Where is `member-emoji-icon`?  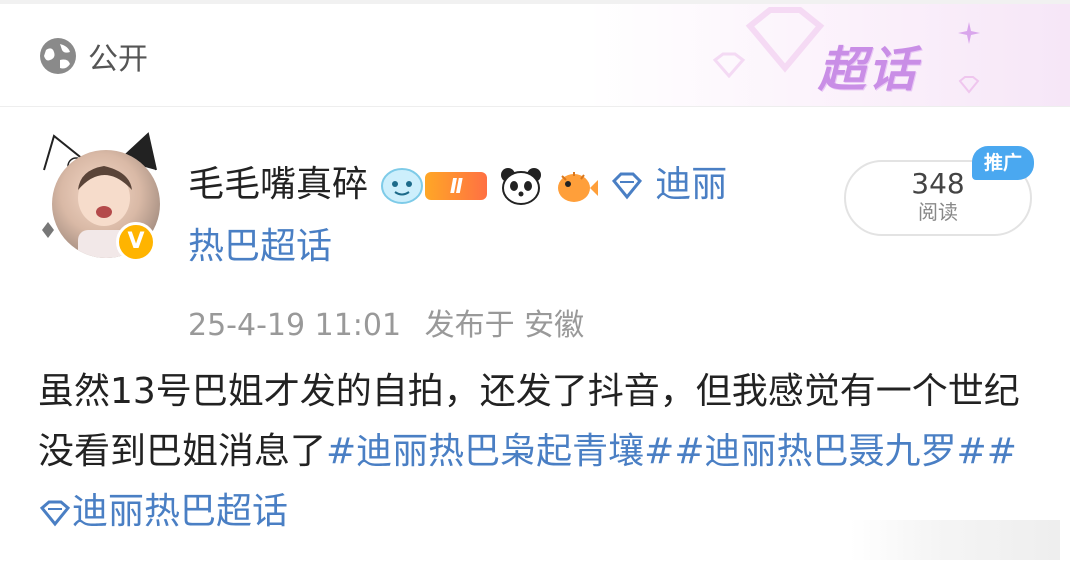
member-emoji-icon is located at coordinates (402, 186).